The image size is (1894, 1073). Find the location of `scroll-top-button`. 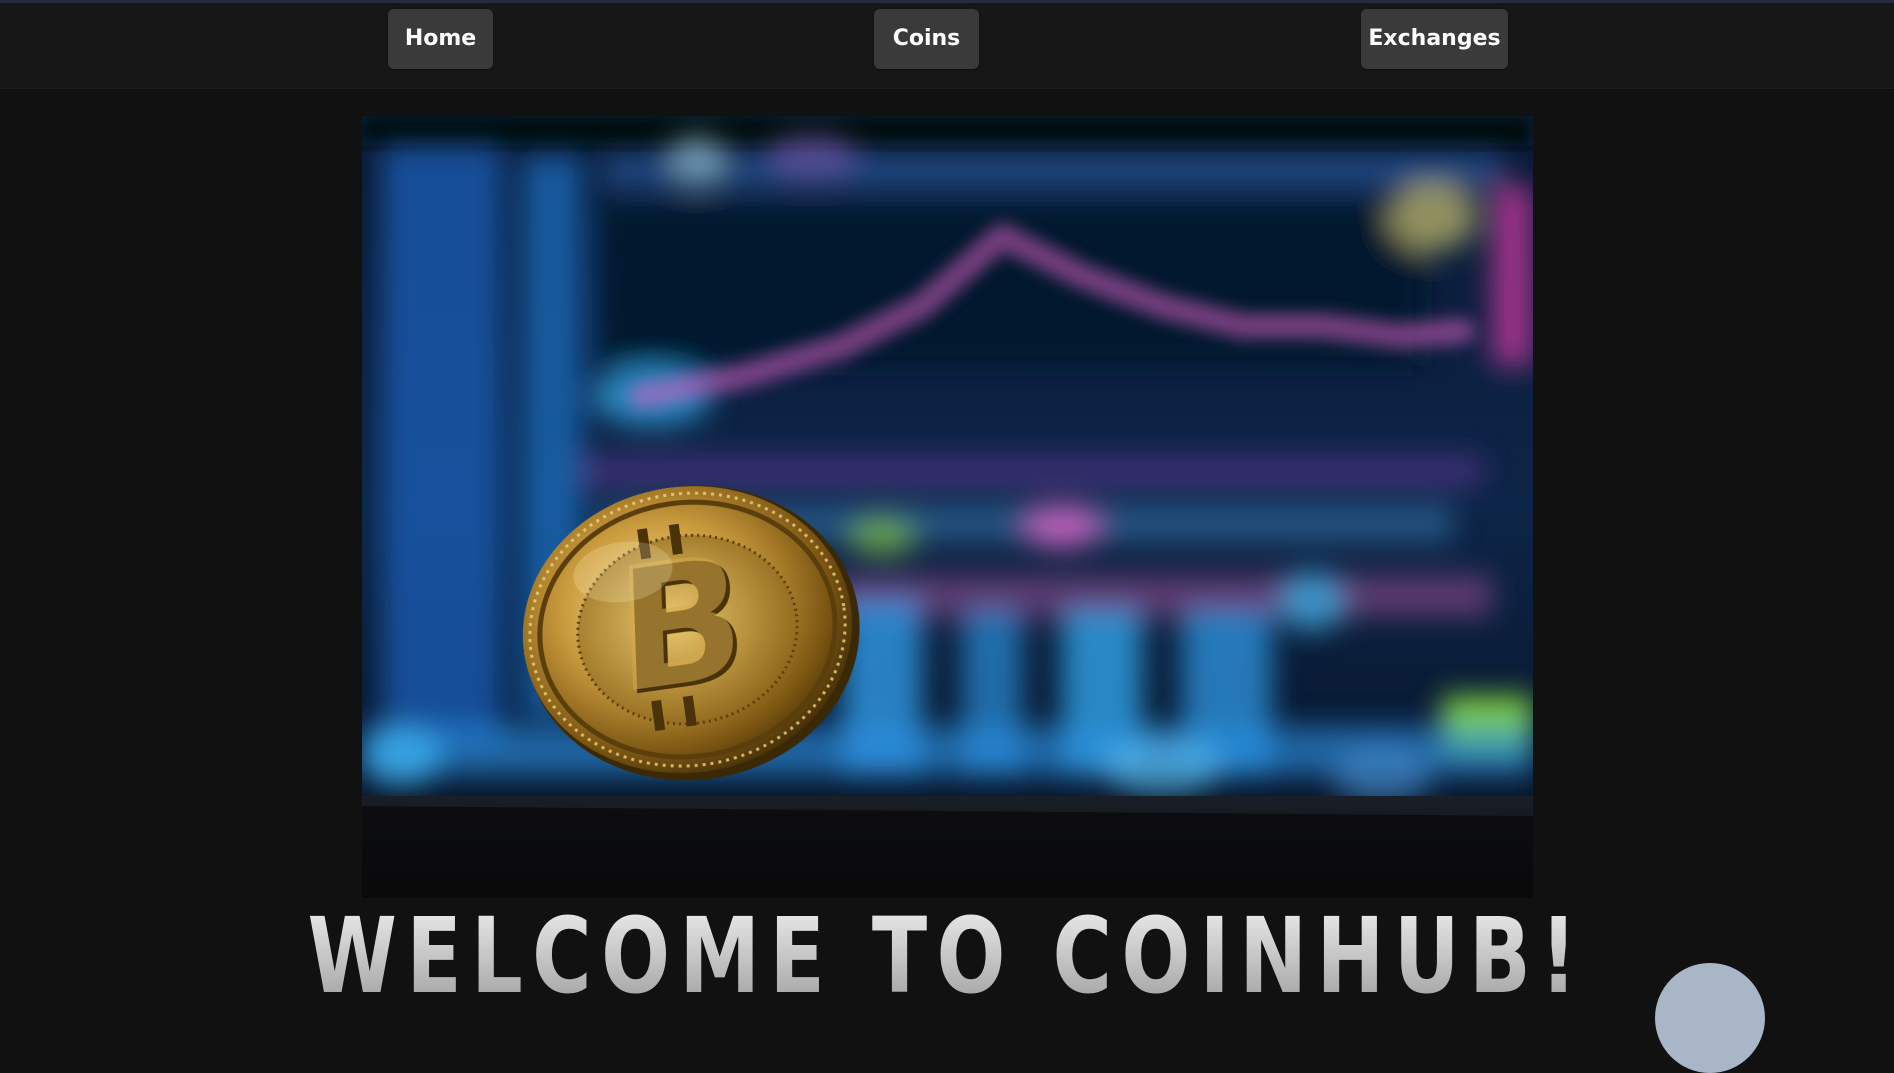

scroll-top-button is located at coordinates (1710, 1018).